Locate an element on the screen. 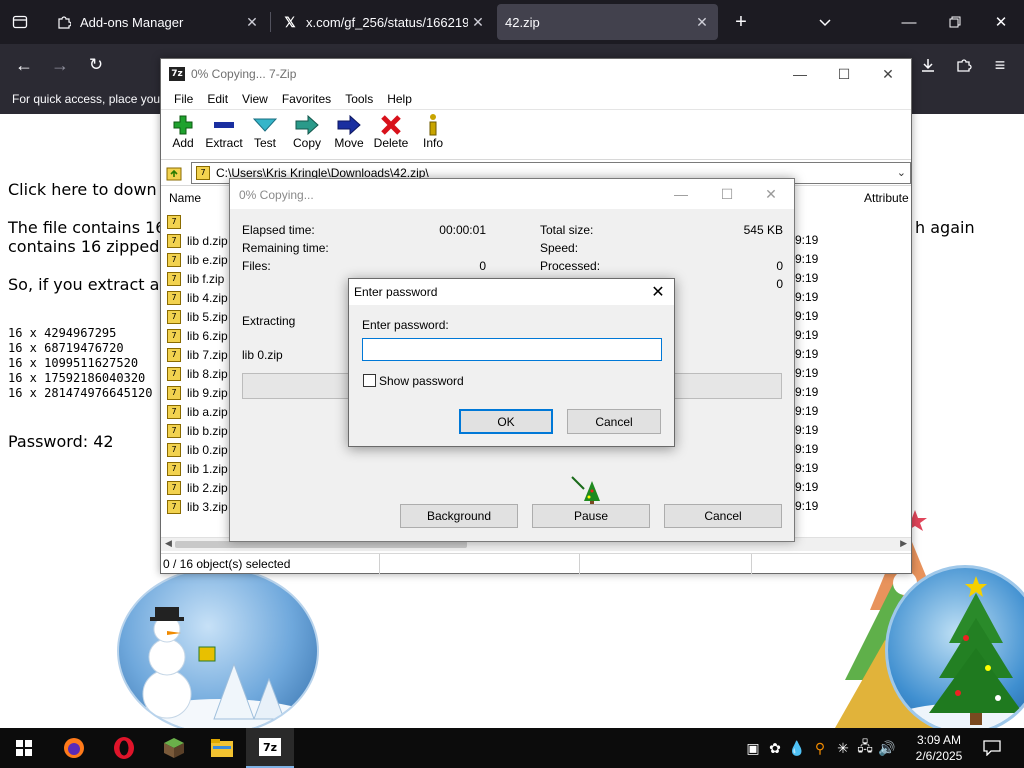 The height and width of the screenshot is (768, 1024). list-item: 7 lib e.zip is located at coordinates (197, 259).